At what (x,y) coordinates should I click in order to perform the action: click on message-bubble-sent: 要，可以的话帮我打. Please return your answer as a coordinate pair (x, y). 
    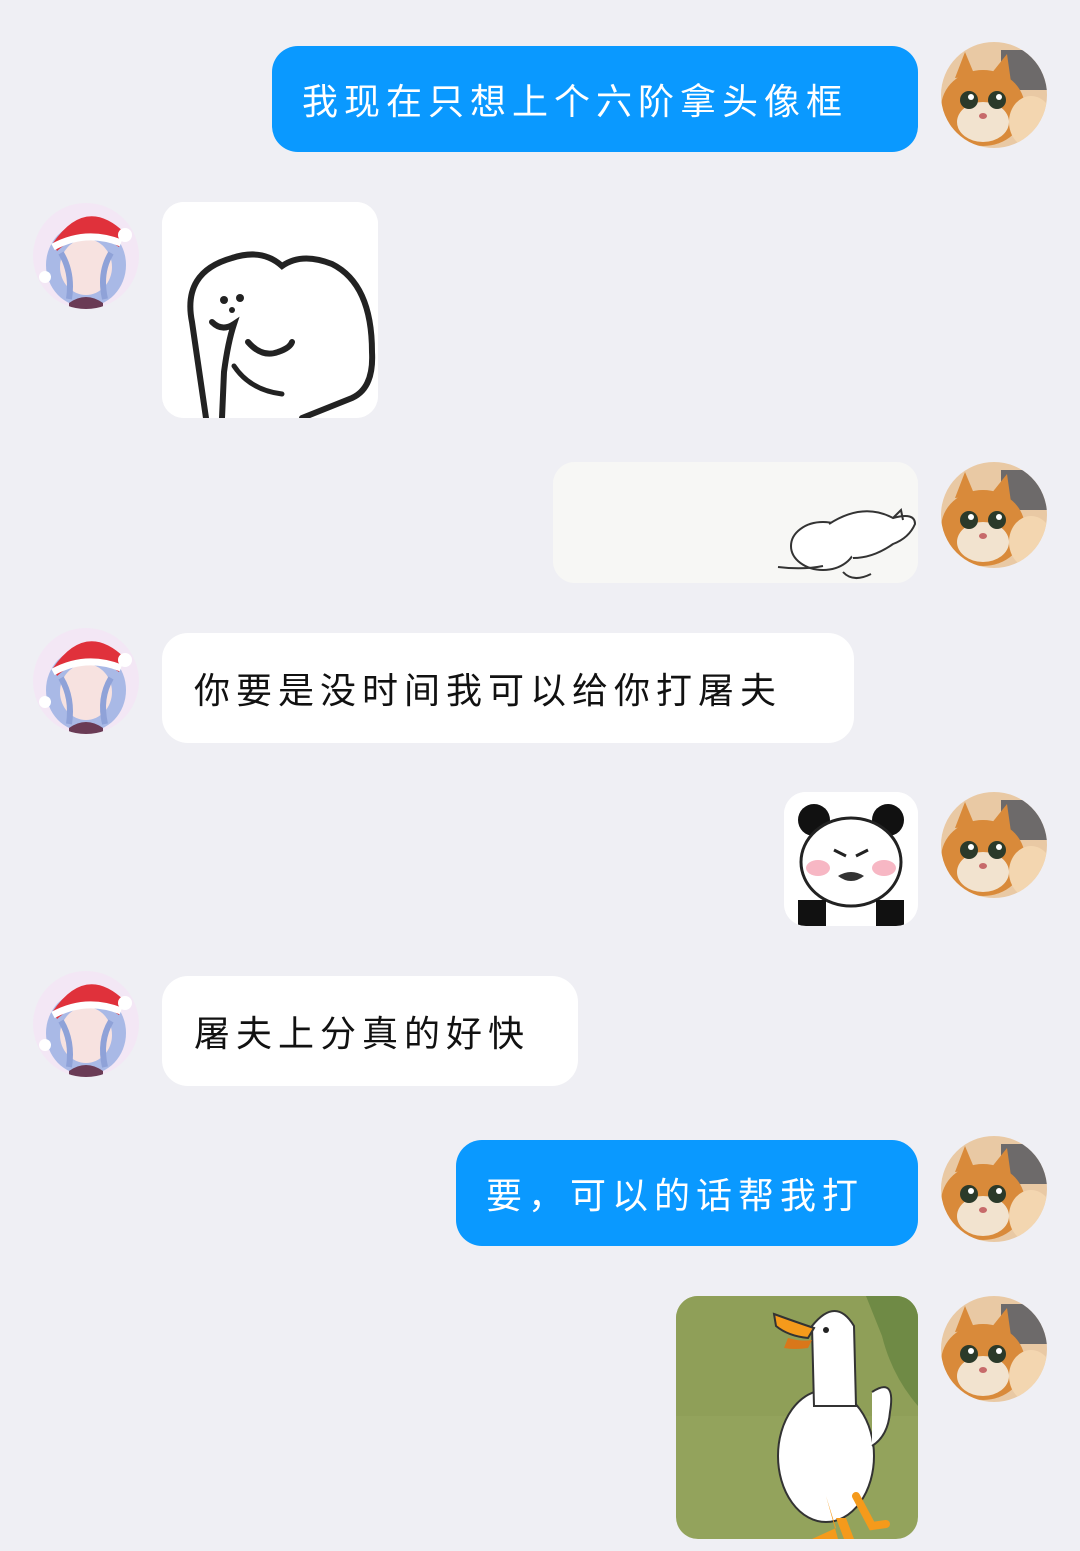
    Looking at the image, I should click on (687, 1193).